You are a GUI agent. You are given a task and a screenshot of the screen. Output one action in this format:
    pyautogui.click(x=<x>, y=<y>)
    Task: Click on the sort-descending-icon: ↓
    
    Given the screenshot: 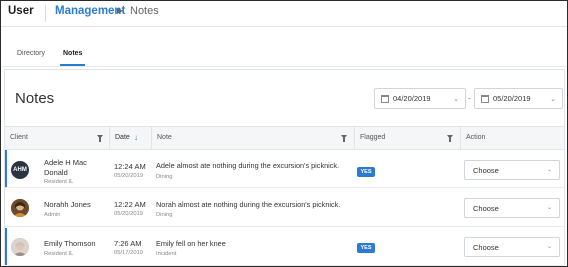 What is the action you would take?
    pyautogui.click(x=136, y=137)
    